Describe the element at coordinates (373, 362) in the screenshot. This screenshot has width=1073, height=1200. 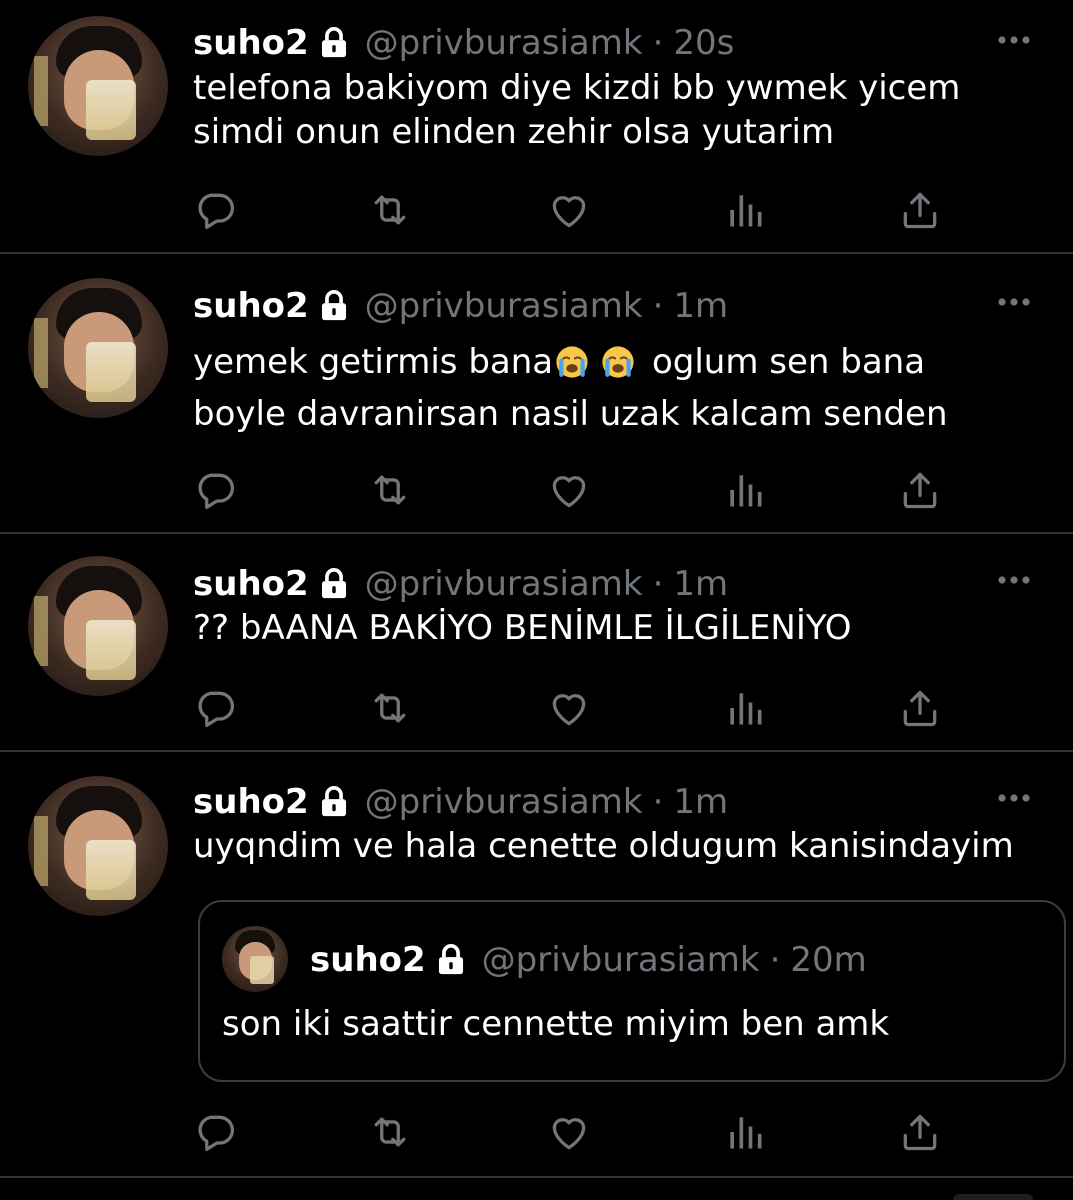
I see `tweet-text-segment: yemek getirmis bana` at that location.